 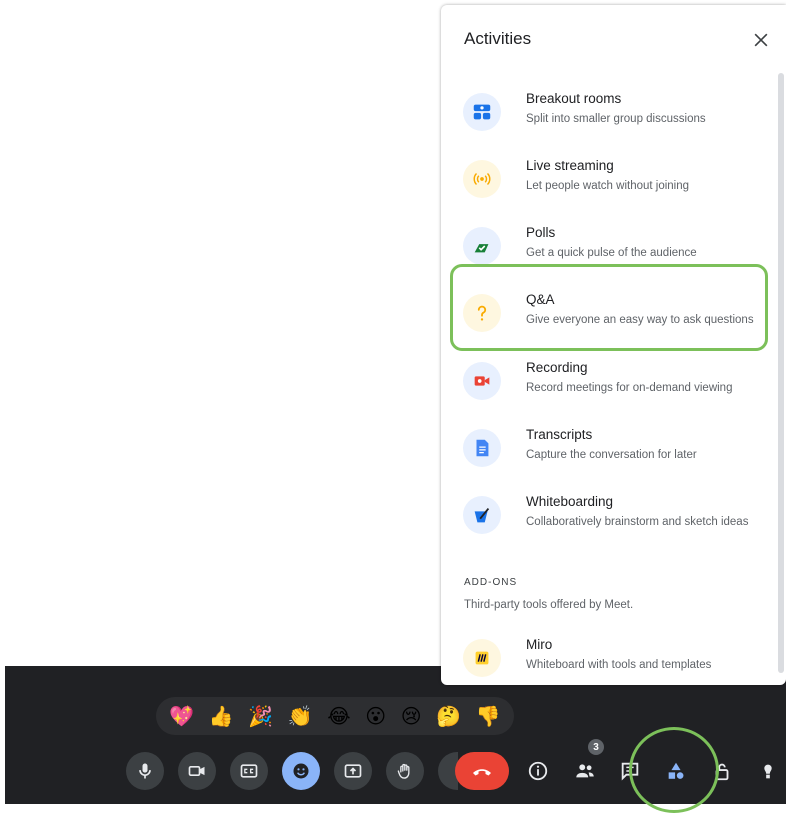 I want to click on host-controls-button, so click(x=722, y=771).